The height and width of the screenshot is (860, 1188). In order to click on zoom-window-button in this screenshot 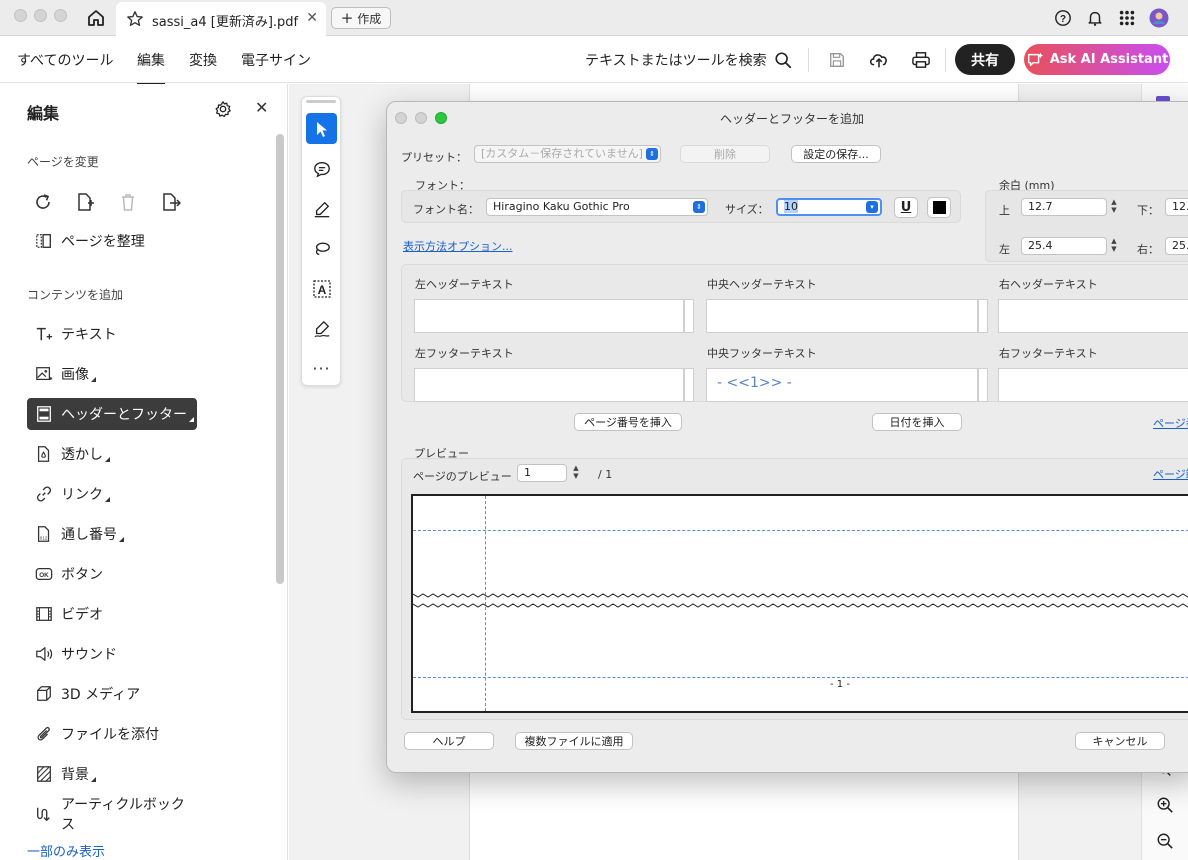, I will do `click(60, 15)`.